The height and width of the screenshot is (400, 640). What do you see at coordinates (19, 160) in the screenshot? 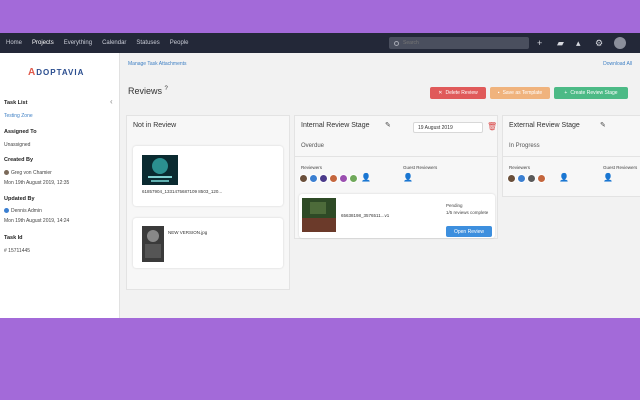
I see `created-label: Created By` at bounding box center [19, 160].